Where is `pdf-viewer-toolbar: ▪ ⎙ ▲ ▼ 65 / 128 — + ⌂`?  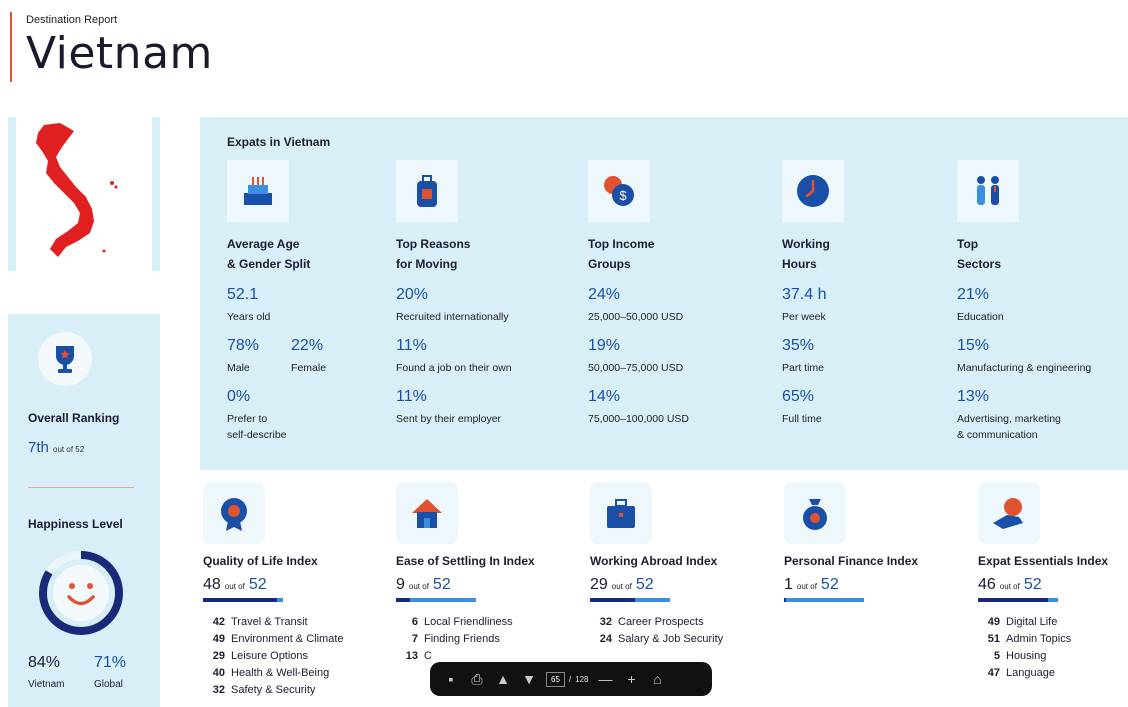
pdf-viewer-toolbar: ▪ ⎙ ▲ ▼ 65 / 128 — + ⌂ is located at coordinates (571, 679).